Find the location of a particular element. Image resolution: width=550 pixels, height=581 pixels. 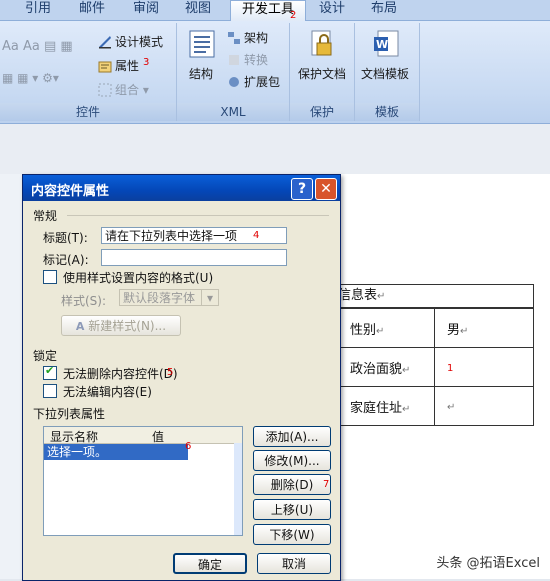

text-control-icons: Aa Aa ▤ ▦ is located at coordinates (37, 46).